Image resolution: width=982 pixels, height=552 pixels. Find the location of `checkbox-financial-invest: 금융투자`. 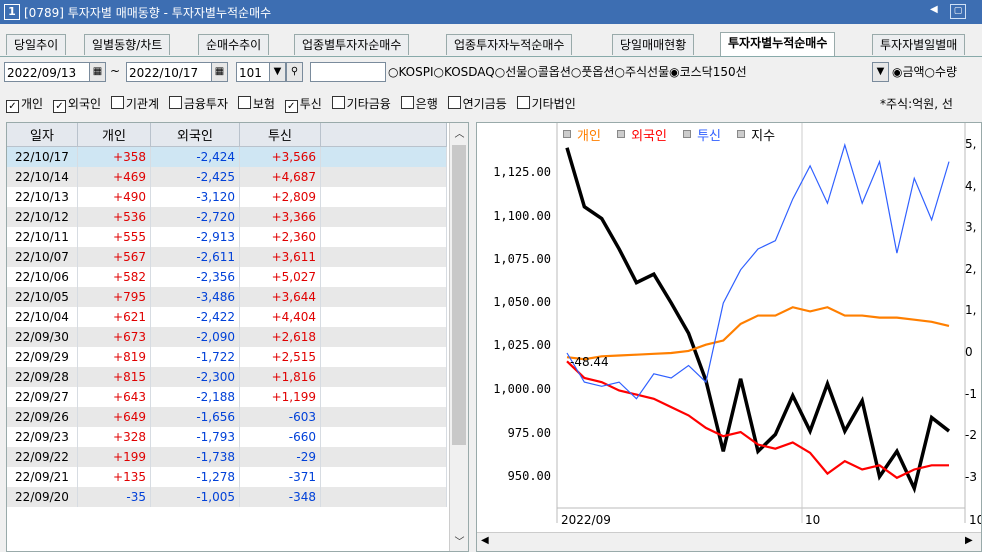

checkbox-financial-invest: 금융투자 is located at coordinates (198, 104).